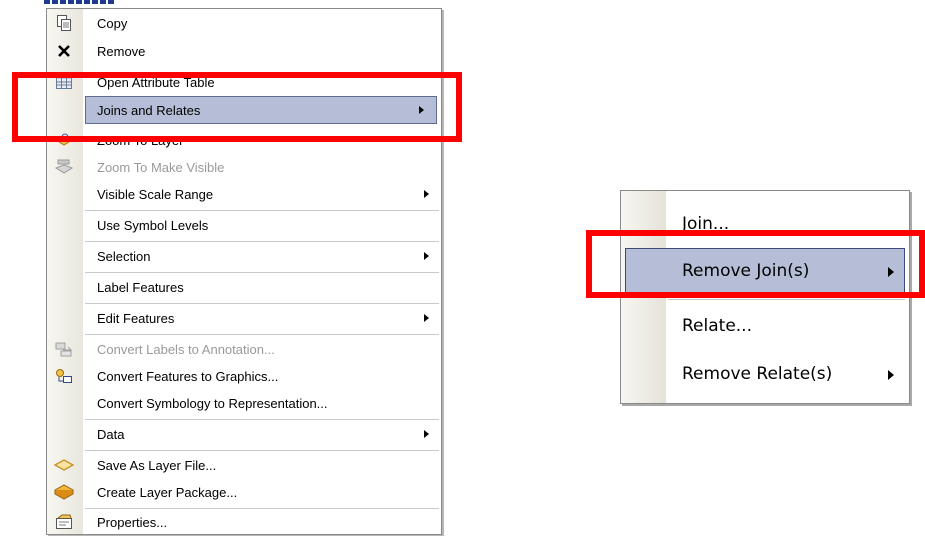  Describe the element at coordinates (112, 23) in the screenshot. I see `menu-item-label: Copy` at that location.